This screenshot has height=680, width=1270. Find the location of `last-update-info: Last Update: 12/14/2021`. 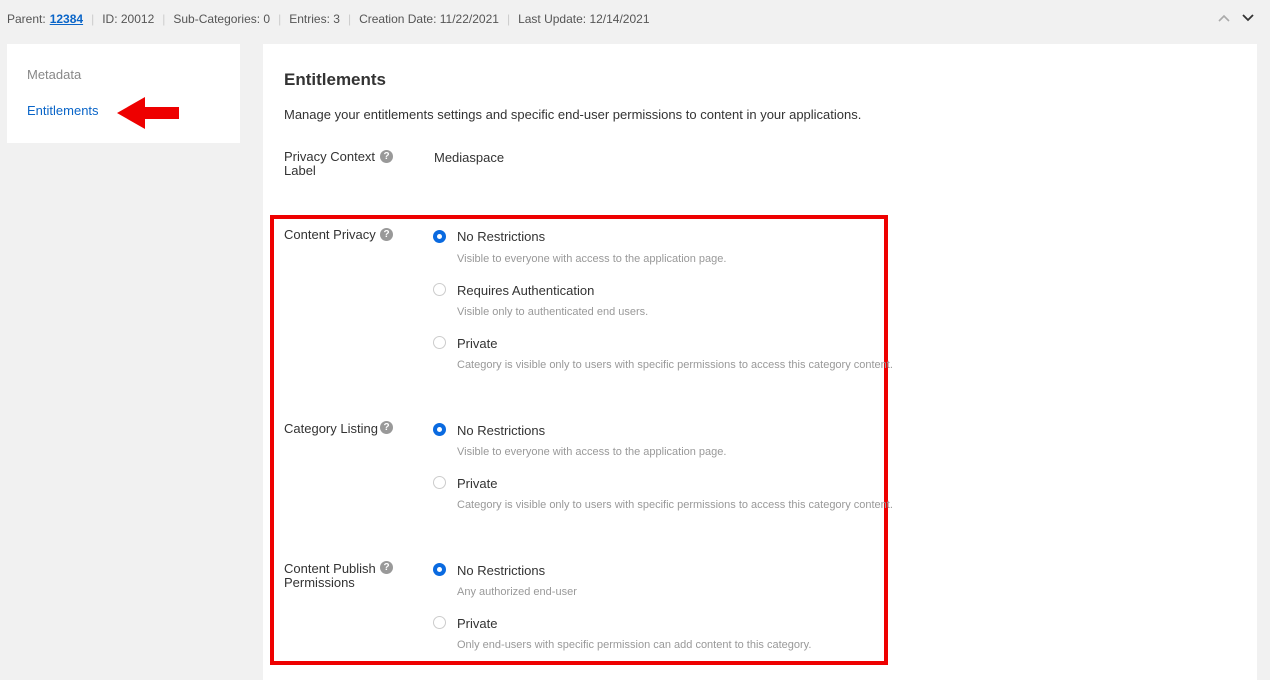

last-update-info: Last Update: 12/14/2021 is located at coordinates (584, 19).